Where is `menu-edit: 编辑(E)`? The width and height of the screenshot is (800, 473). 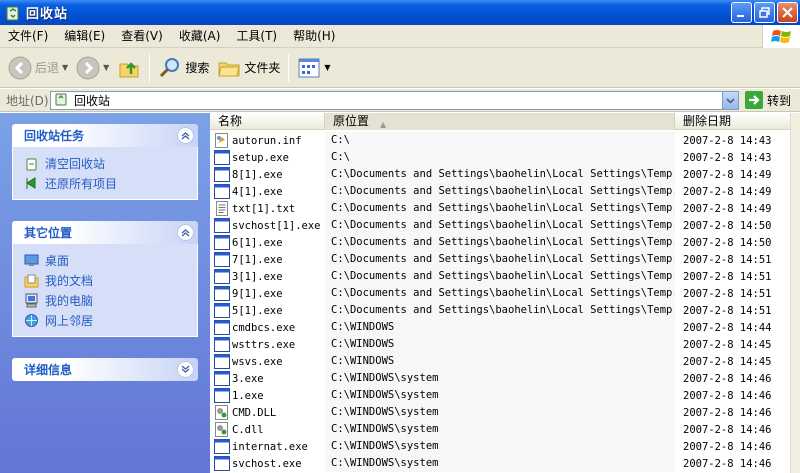 menu-edit: 编辑(E) is located at coordinates (84, 36).